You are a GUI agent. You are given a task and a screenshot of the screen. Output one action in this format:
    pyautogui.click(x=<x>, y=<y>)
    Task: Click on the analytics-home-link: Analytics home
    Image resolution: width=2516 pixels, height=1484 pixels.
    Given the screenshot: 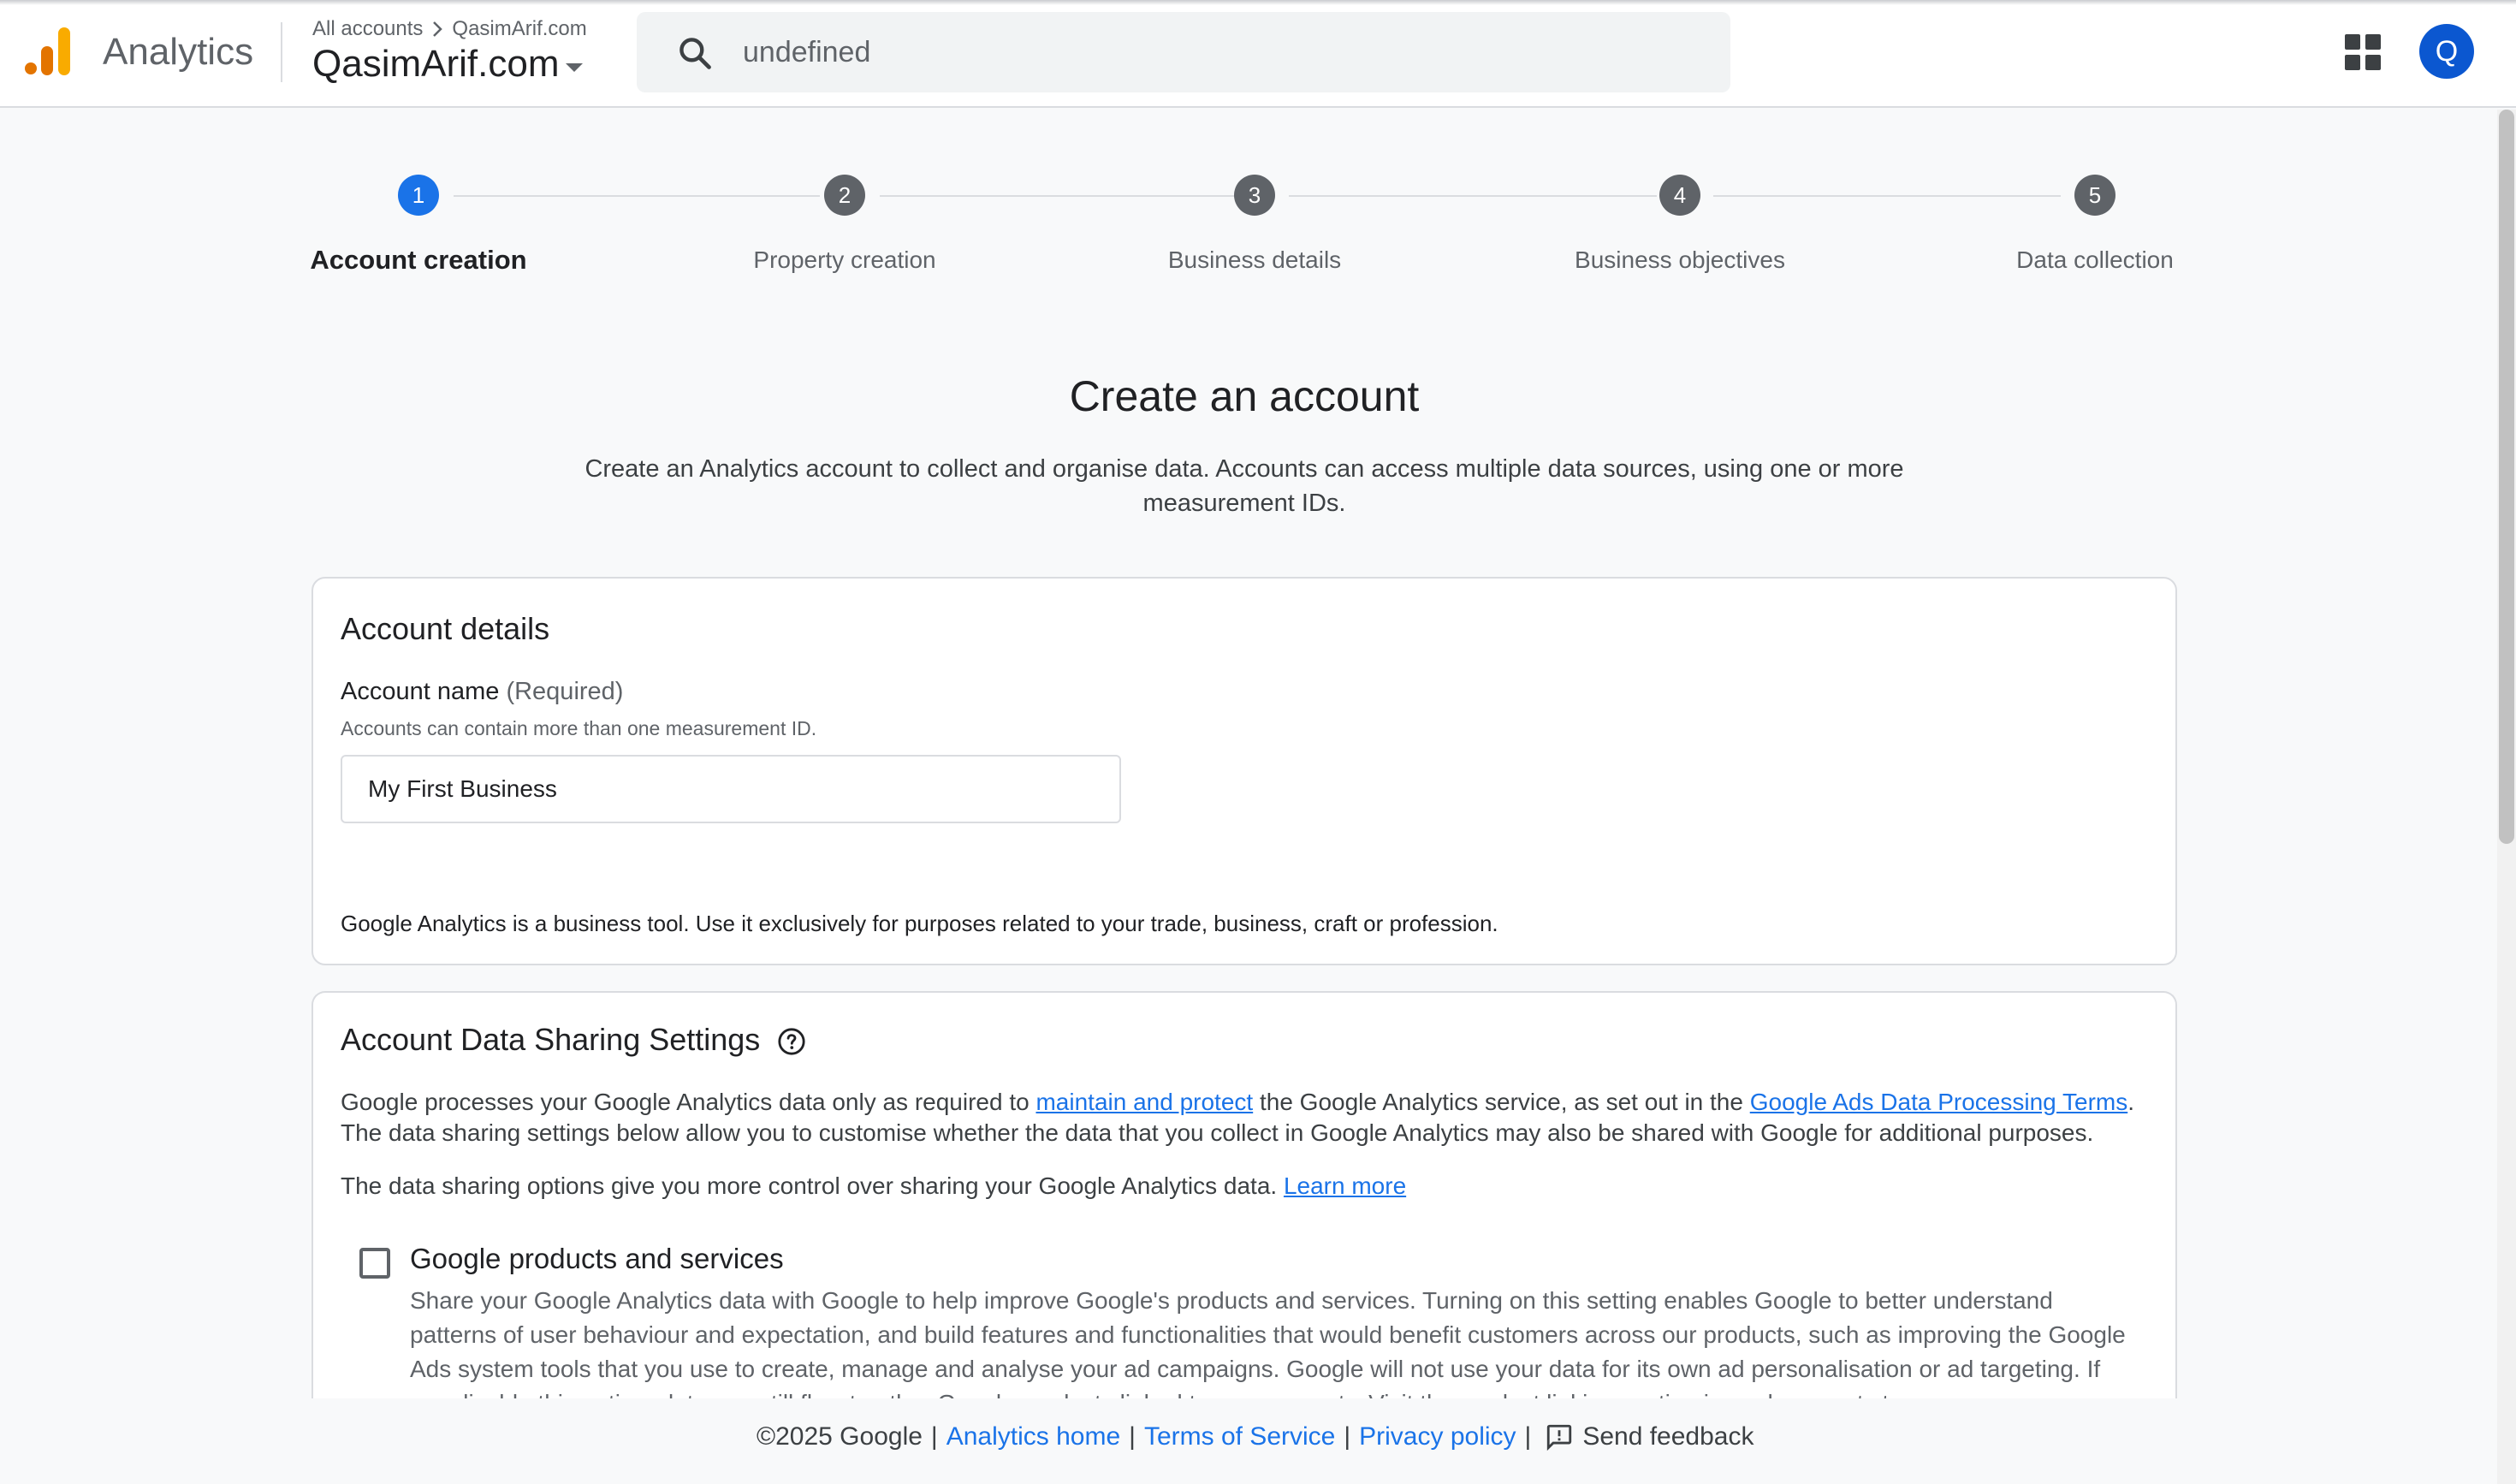 What is the action you would take?
    pyautogui.click(x=1033, y=1437)
    